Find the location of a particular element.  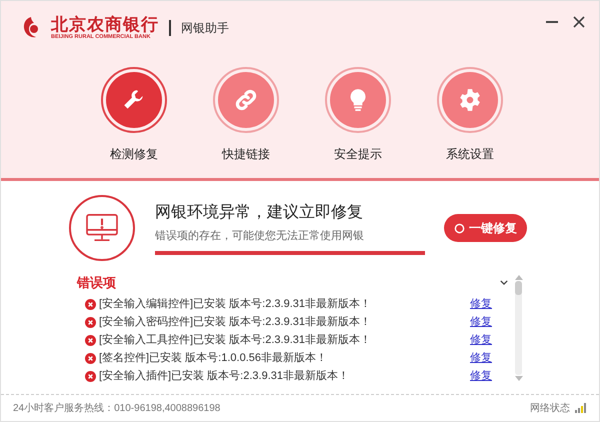

error-item-text: [安全输入编辑控件]已安装 版本号:2.3.9.31非最新版本！ is located at coordinates (235, 304).